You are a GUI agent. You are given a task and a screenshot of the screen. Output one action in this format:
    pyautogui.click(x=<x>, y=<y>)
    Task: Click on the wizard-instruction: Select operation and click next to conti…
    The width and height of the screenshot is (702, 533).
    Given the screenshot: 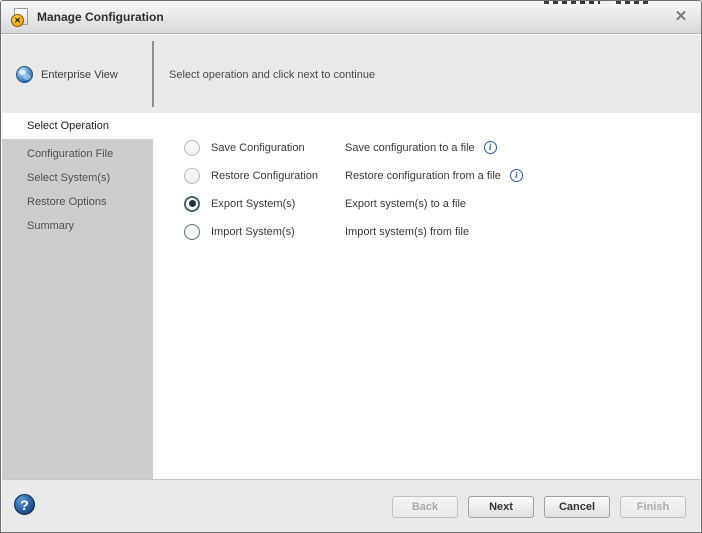 What is the action you would take?
    pyautogui.click(x=272, y=75)
    